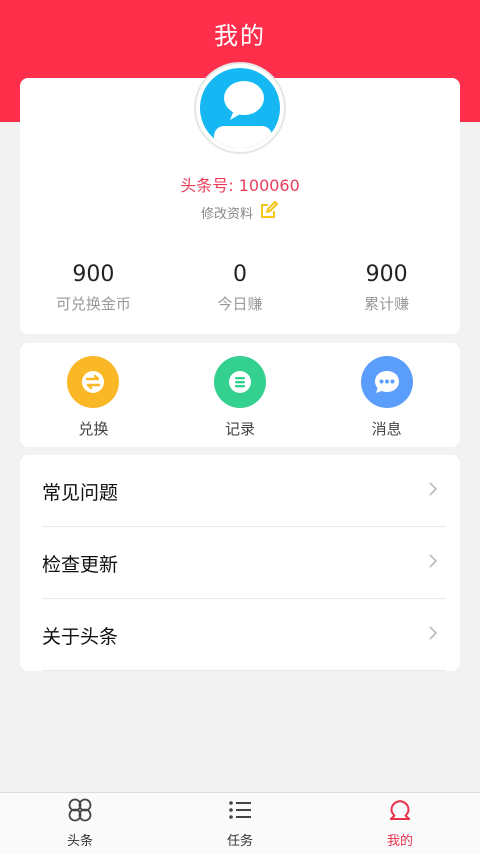 The width and height of the screenshot is (480, 853). I want to click on records-label: 记录, so click(240, 429).